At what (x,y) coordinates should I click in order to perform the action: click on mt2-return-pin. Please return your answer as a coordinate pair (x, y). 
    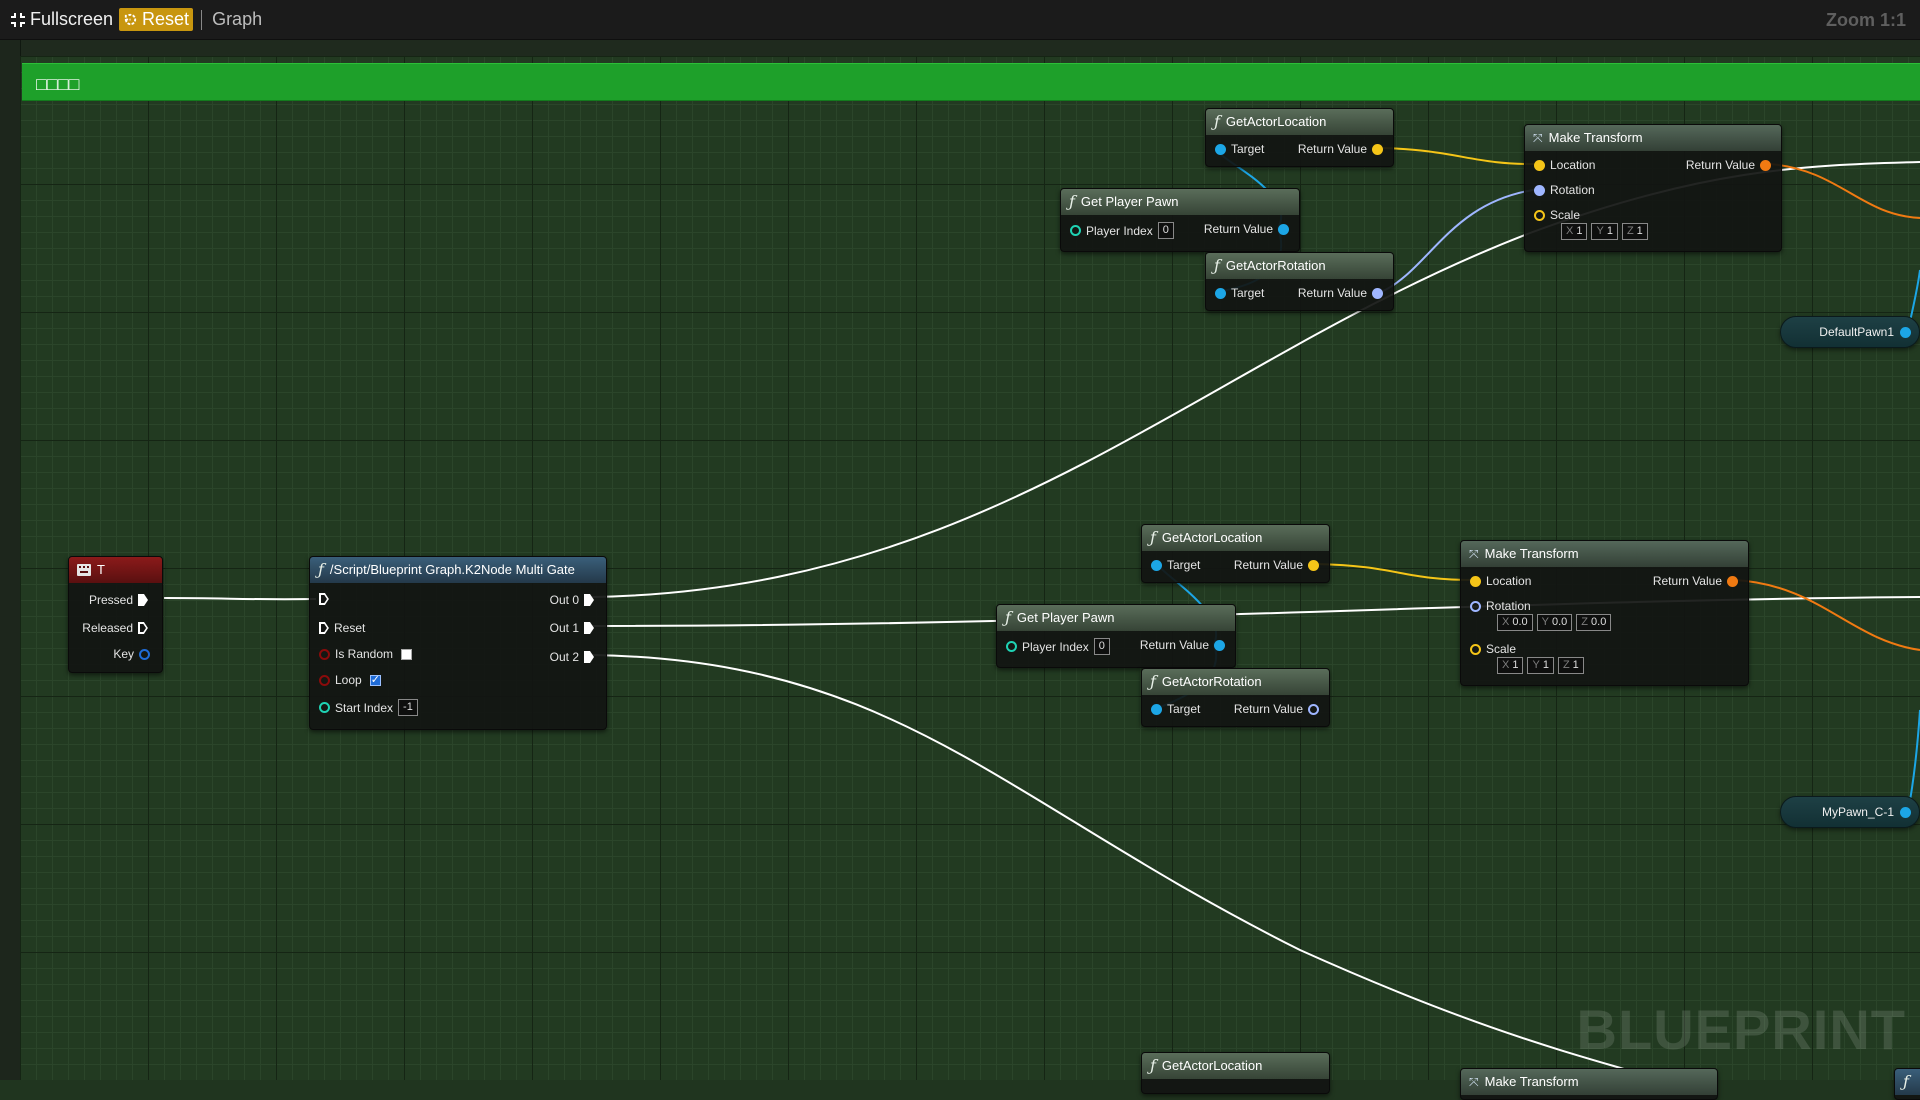
    Looking at the image, I should click on (1732, 581).